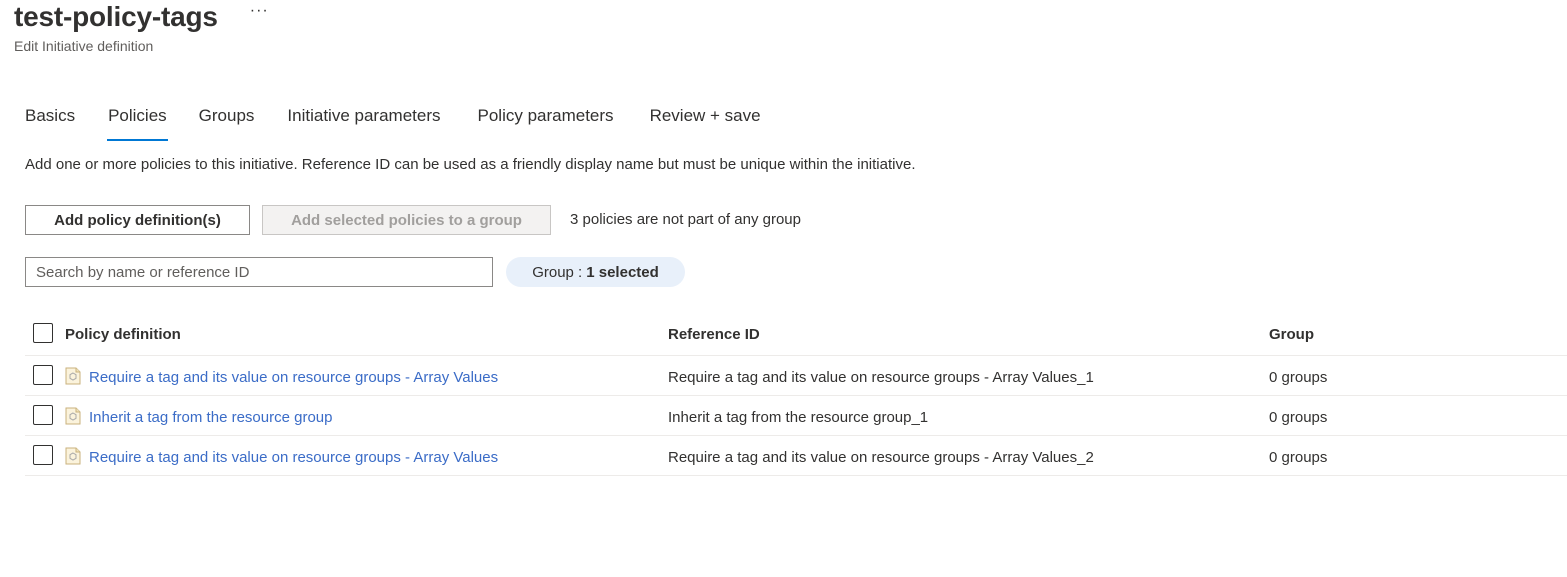 The height and width of the screenshot is (577, 1567). Describe the element at coordinates (363, 119) in the screenshot. I see `tab-initiative-parameters: Initiative parameters` at that location.